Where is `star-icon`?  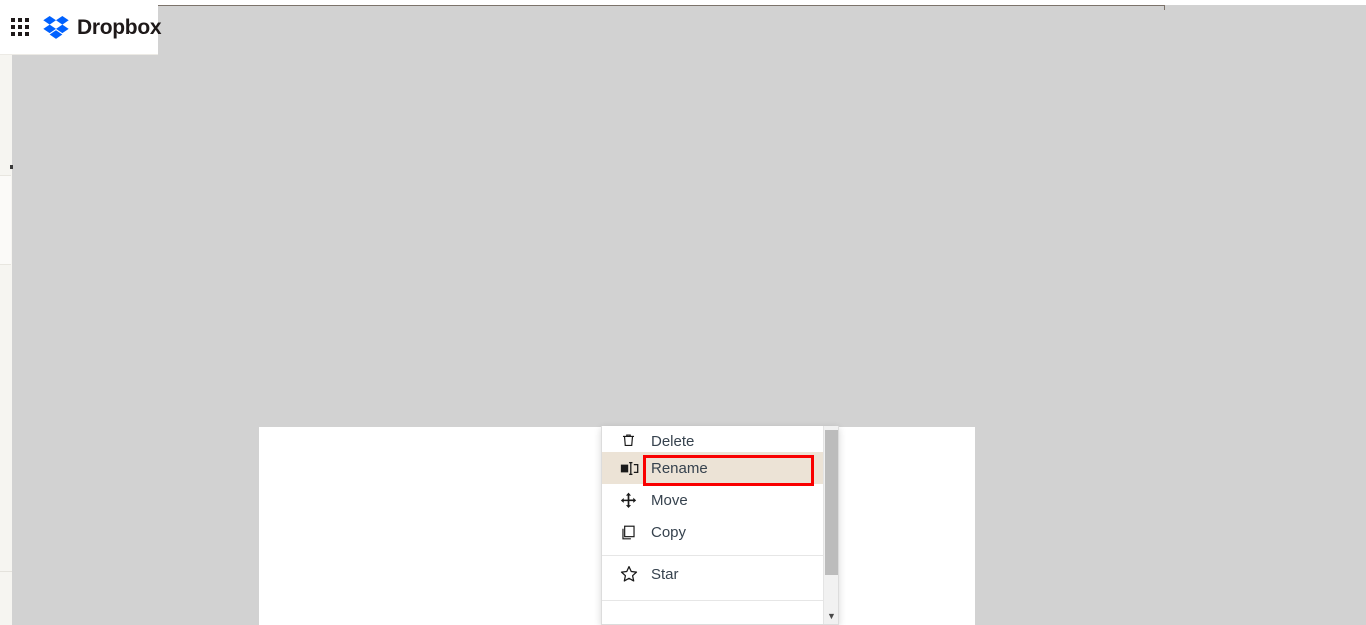 star-icon is located at coordinates (631, 574).